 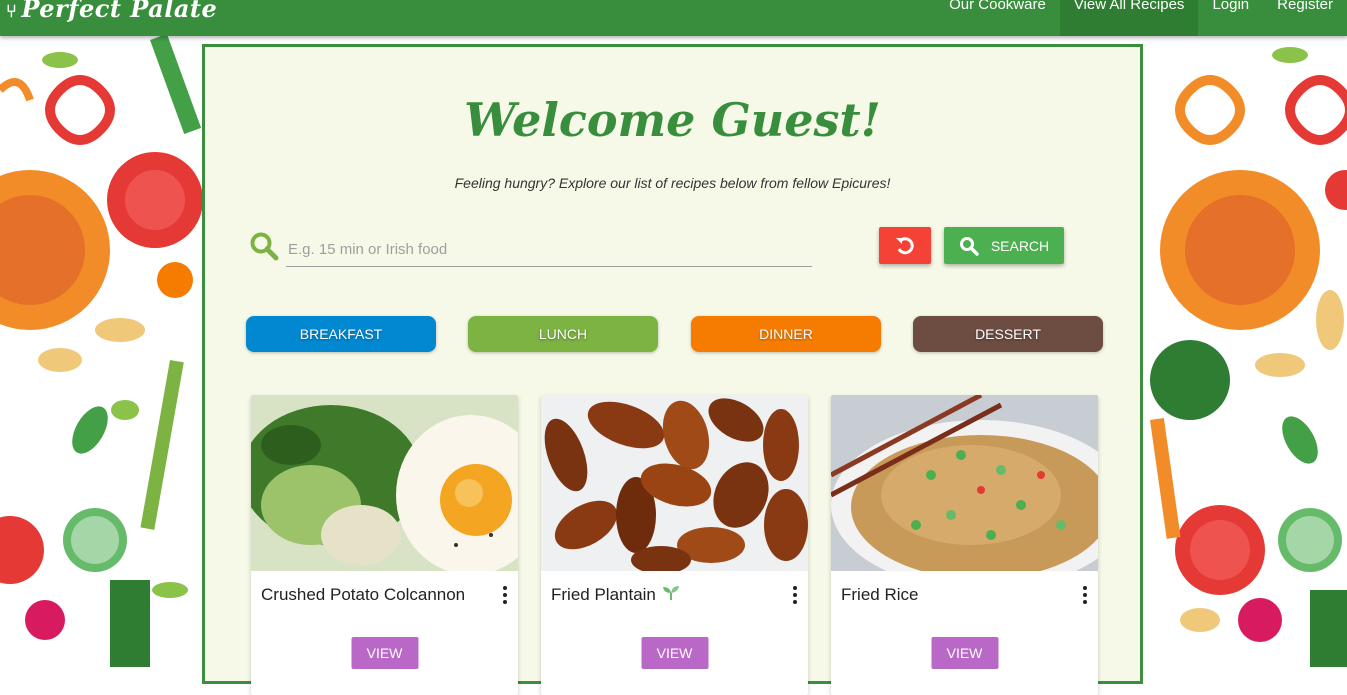 What do you see at coordinates (563, 334) in the screenshot?
I see `category-lunch-button: Lunch` at bounding box center [563, 334].